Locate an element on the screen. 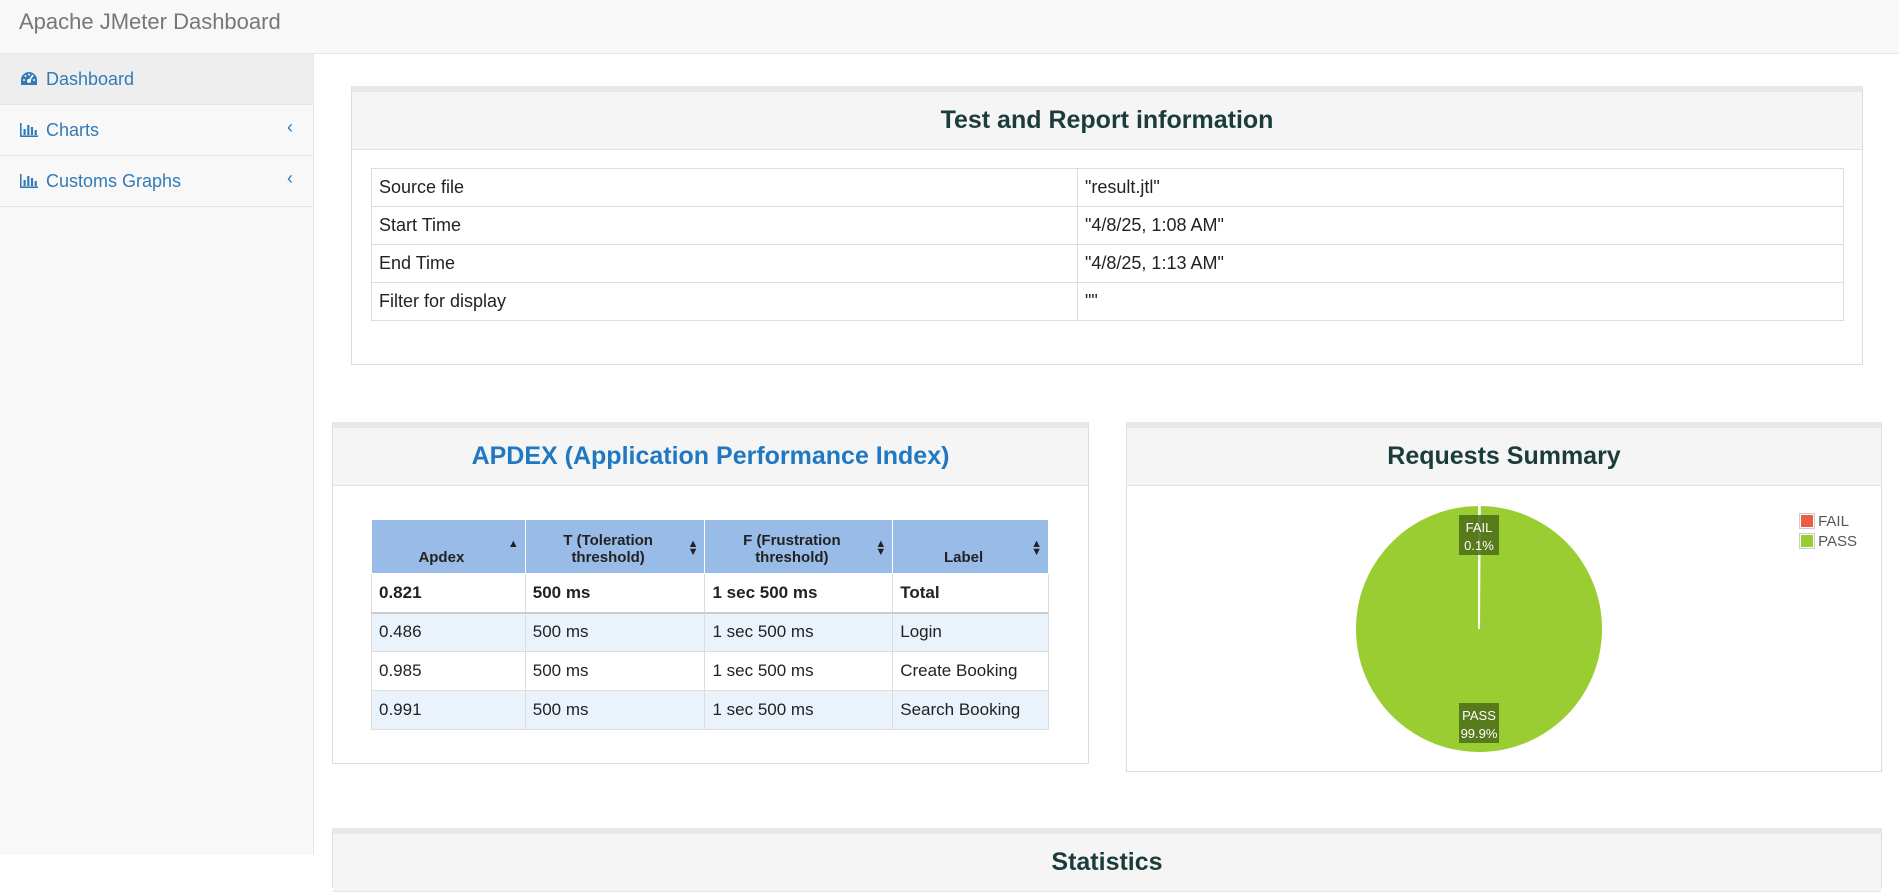  sidebar-item-charts: Charts ‹ is located at coordinates (156, 130).